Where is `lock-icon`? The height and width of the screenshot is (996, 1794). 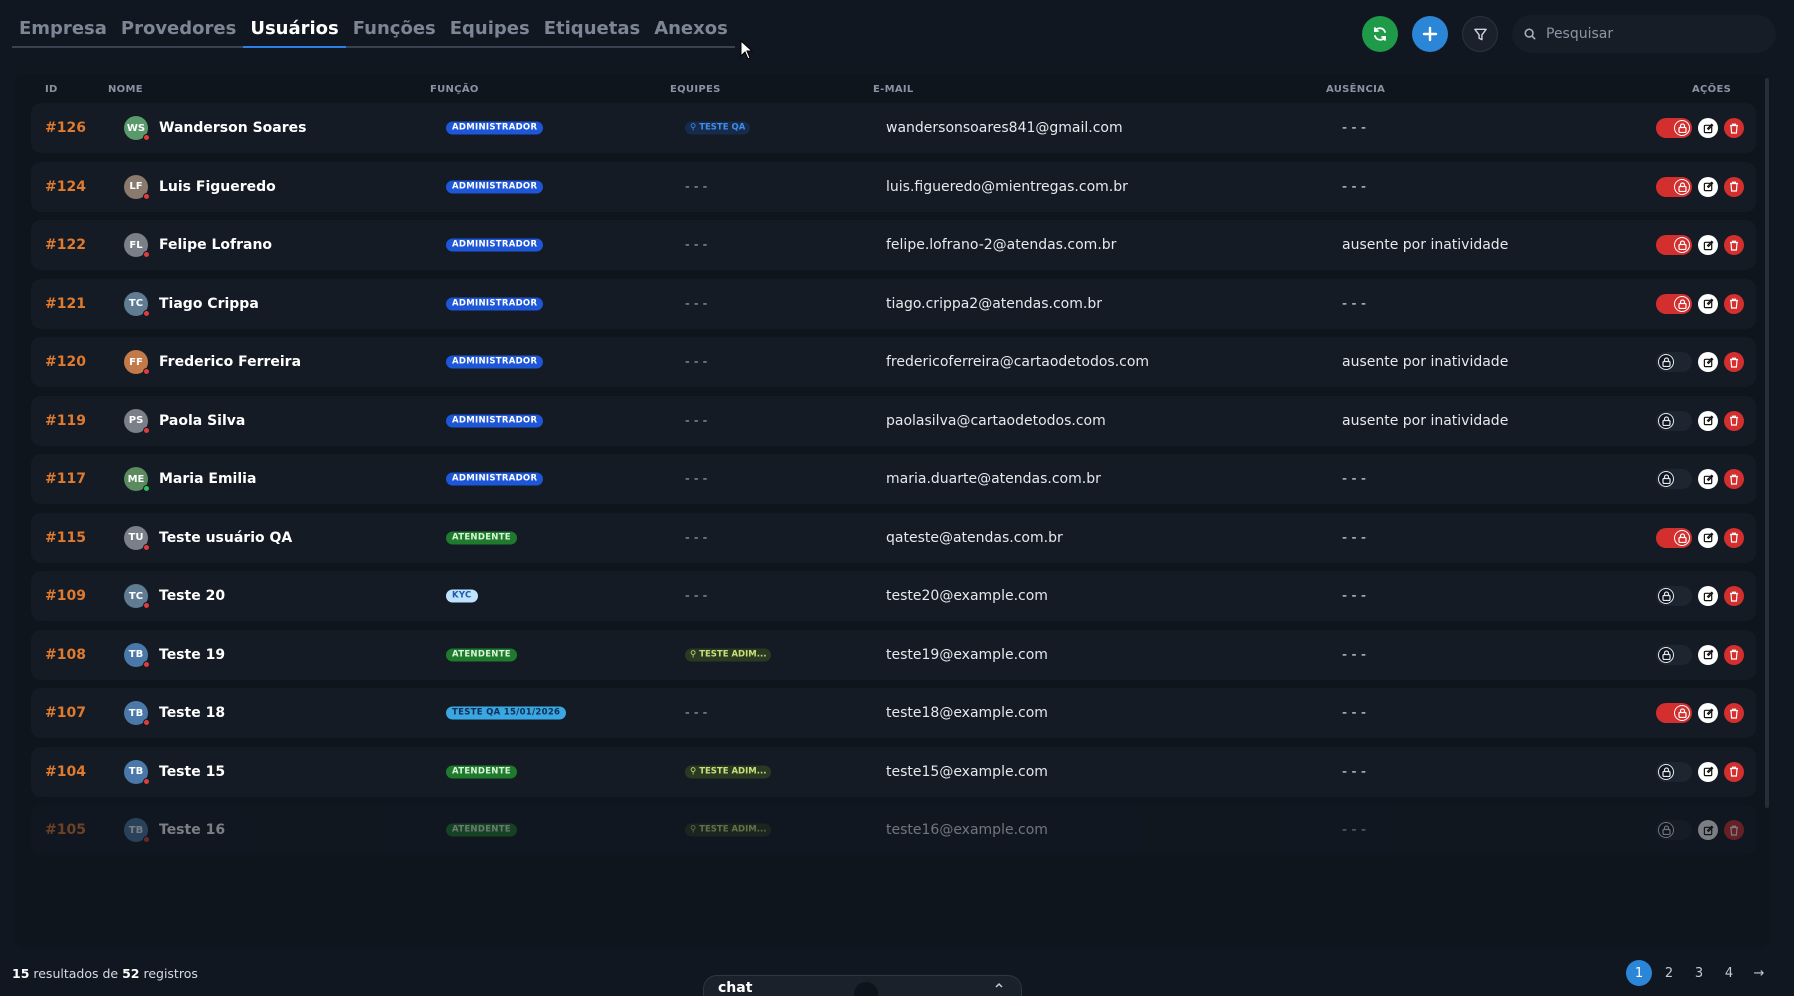 lock-icon is located at coordinates (1682, 186).